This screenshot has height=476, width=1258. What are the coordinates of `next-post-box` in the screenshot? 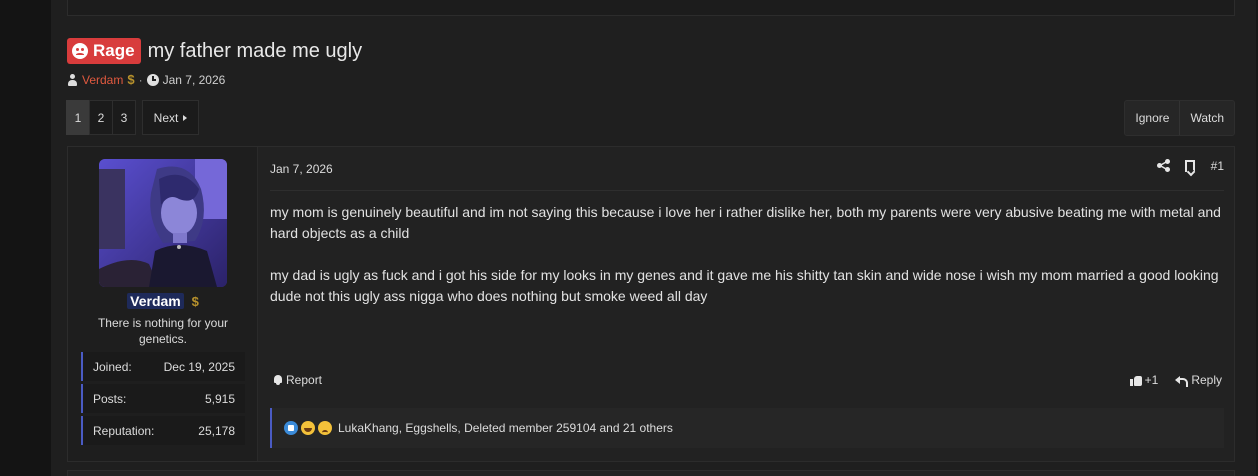 It's located at (651, 473).